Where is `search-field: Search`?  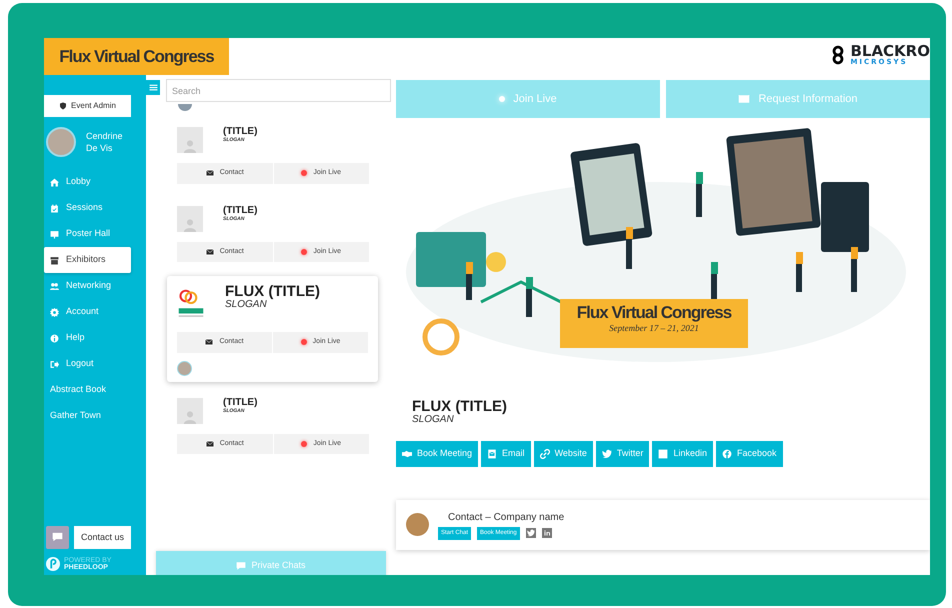 search-field: Search is located at coordinates (278, 90).